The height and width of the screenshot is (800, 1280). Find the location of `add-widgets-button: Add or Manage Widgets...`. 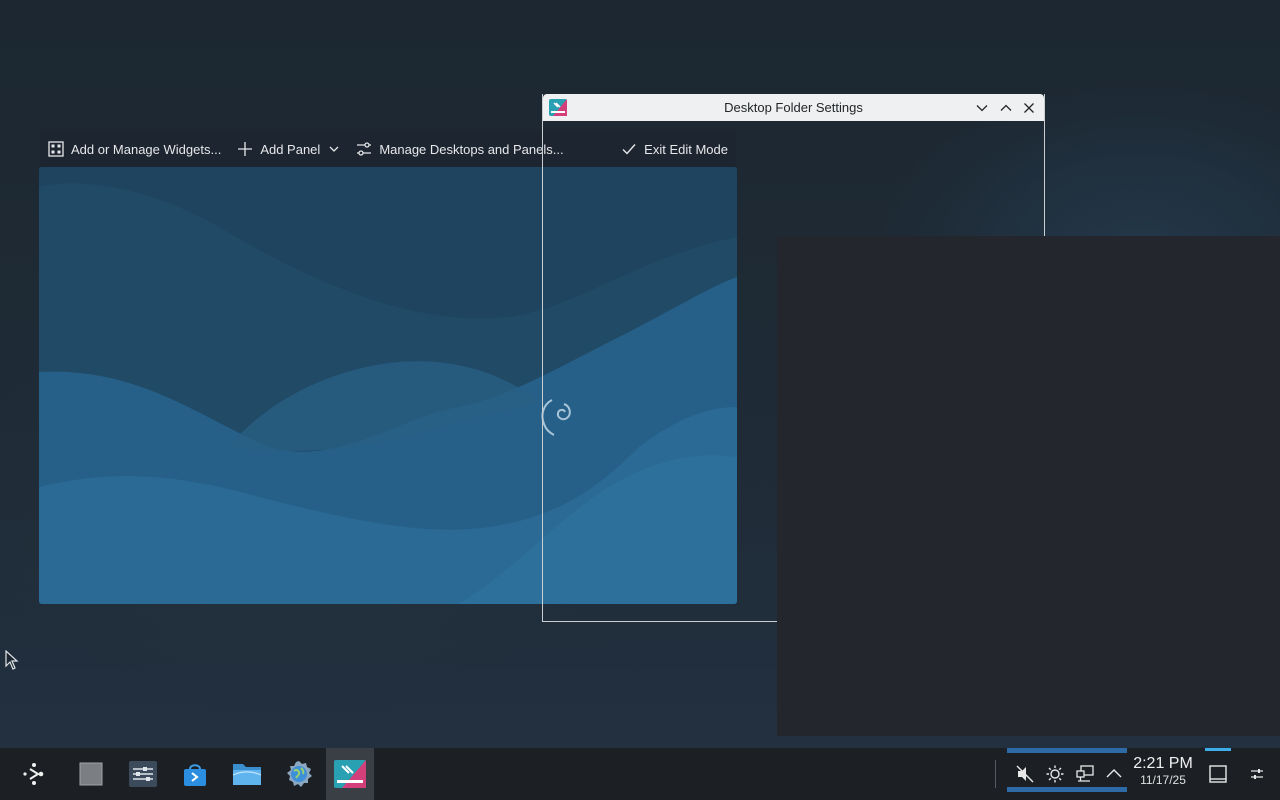

add-widgets-button: Add or Manage Widgets... is located at coordinates (134, 149).